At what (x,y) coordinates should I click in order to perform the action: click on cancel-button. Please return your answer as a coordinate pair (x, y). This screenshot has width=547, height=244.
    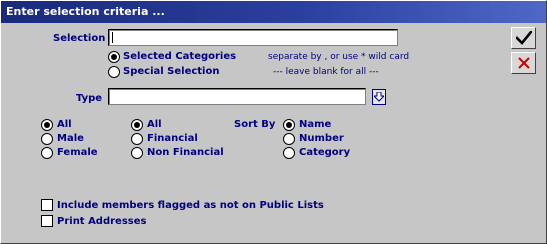
    Looking at the image, I should click on (523, 63).